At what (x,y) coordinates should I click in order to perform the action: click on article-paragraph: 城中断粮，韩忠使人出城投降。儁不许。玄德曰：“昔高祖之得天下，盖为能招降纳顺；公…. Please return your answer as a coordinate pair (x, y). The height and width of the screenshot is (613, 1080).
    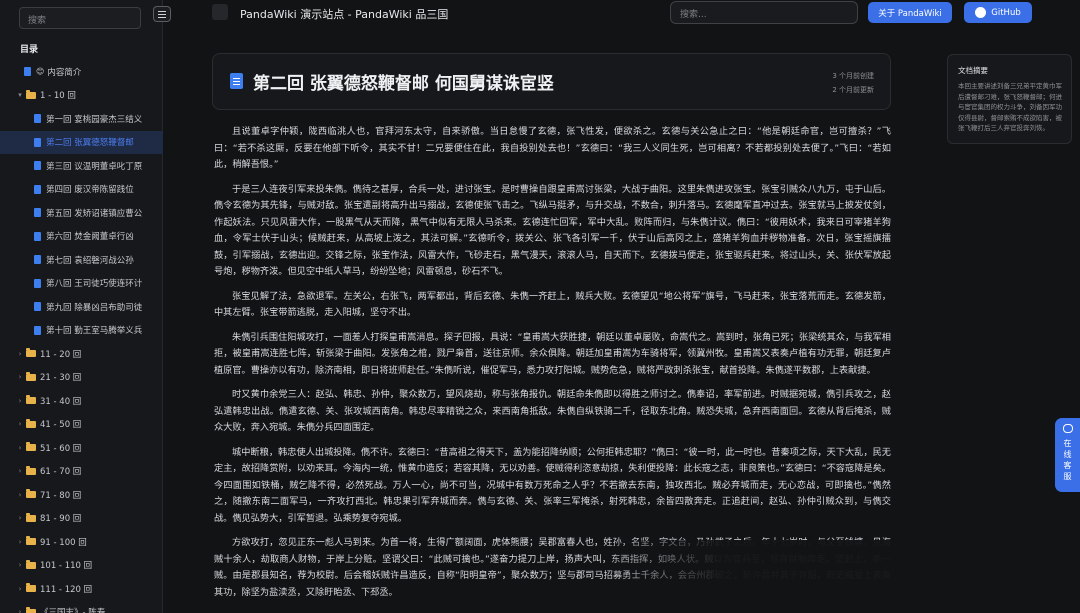
    Looking at the image, I should click on (552, 485).